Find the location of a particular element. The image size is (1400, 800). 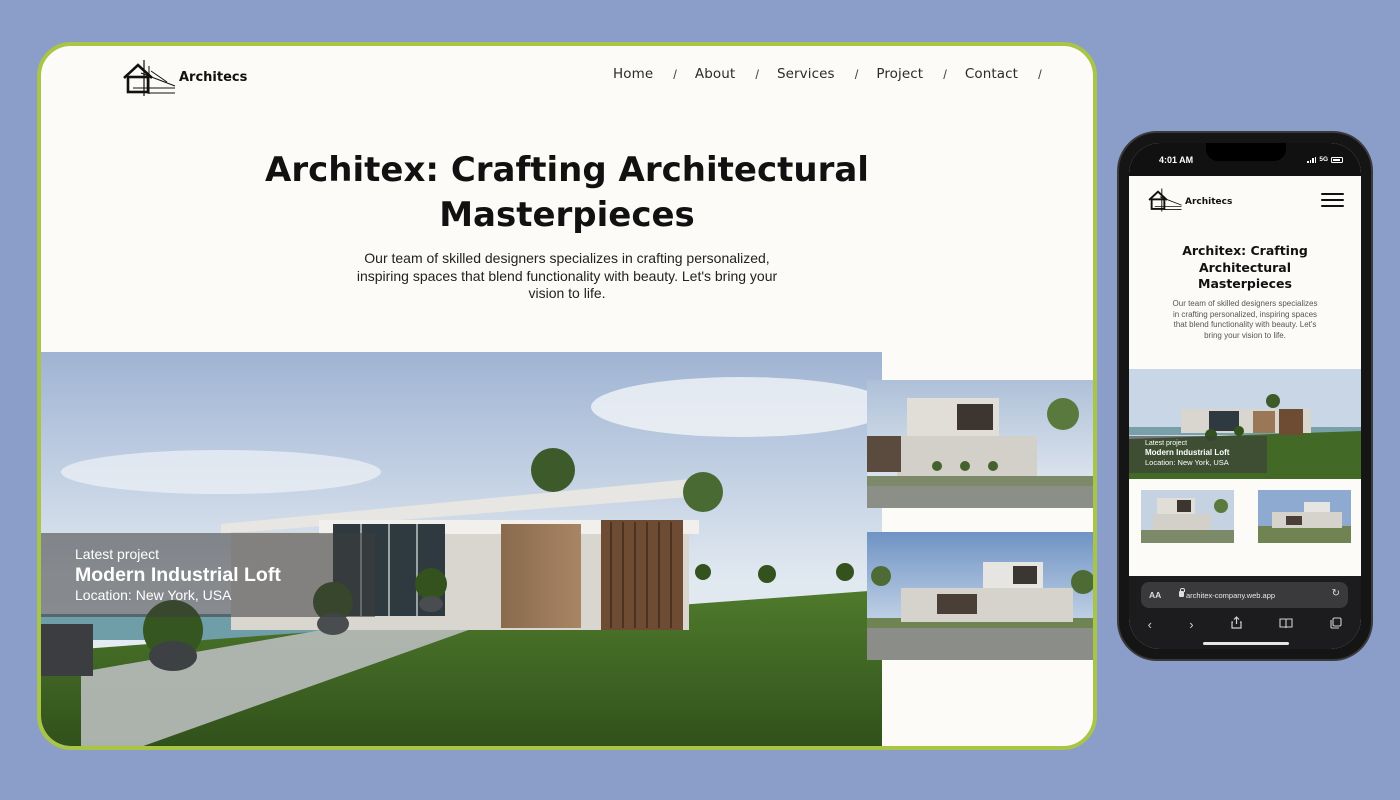

address-bar: AA architex-company.web.app ↻ is located at coordinates (1244, 595).